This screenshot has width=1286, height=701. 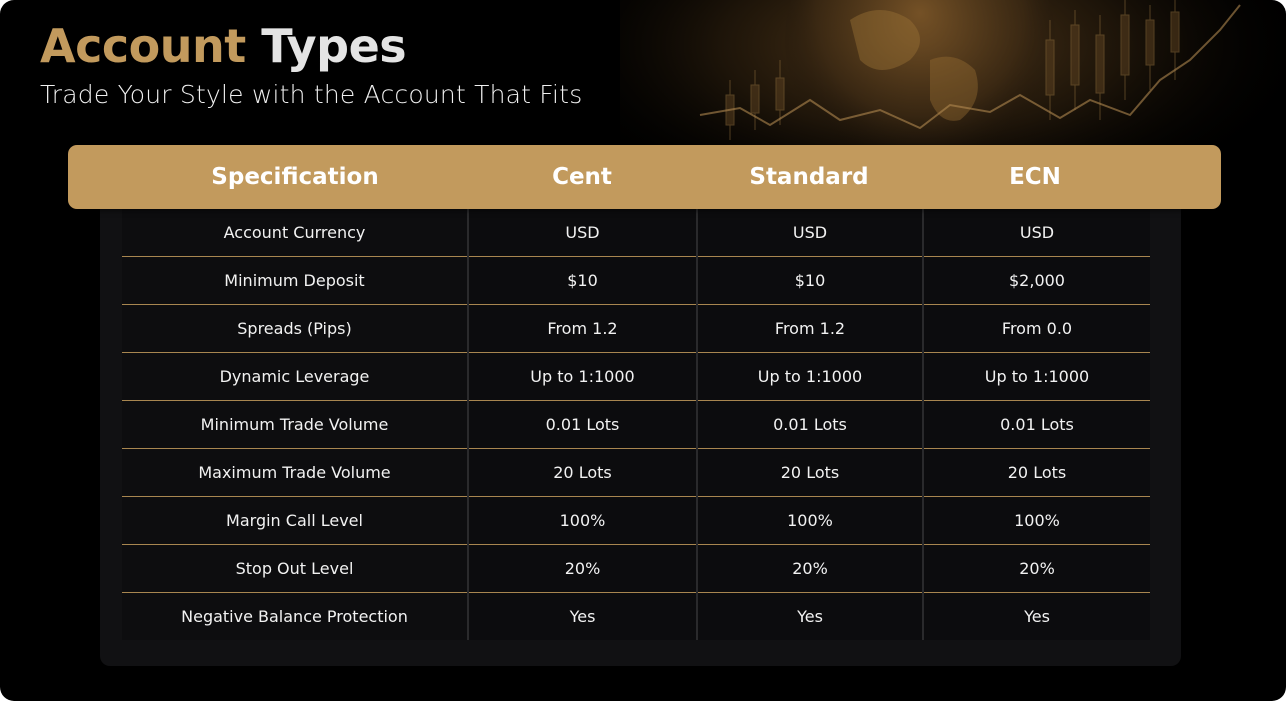 What do you see at coordinates (810, 328) in the screenshot?
I see `standard-value: From 1.2` at bounding box center [810, 328].